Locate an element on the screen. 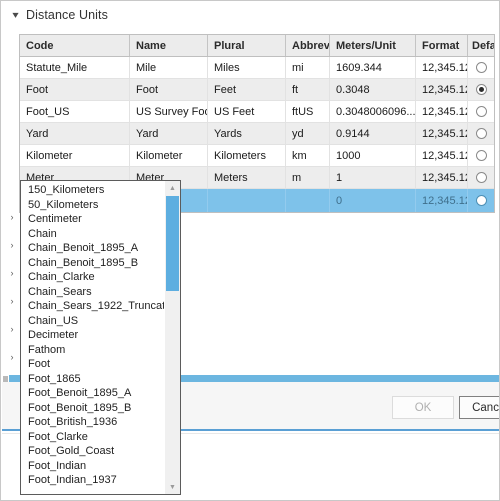 The width and height of the screenshot is (500, 501). table-row: Foot Foot Feet ft 0.3048 12,345.12 is located at coordinates (257, 90).